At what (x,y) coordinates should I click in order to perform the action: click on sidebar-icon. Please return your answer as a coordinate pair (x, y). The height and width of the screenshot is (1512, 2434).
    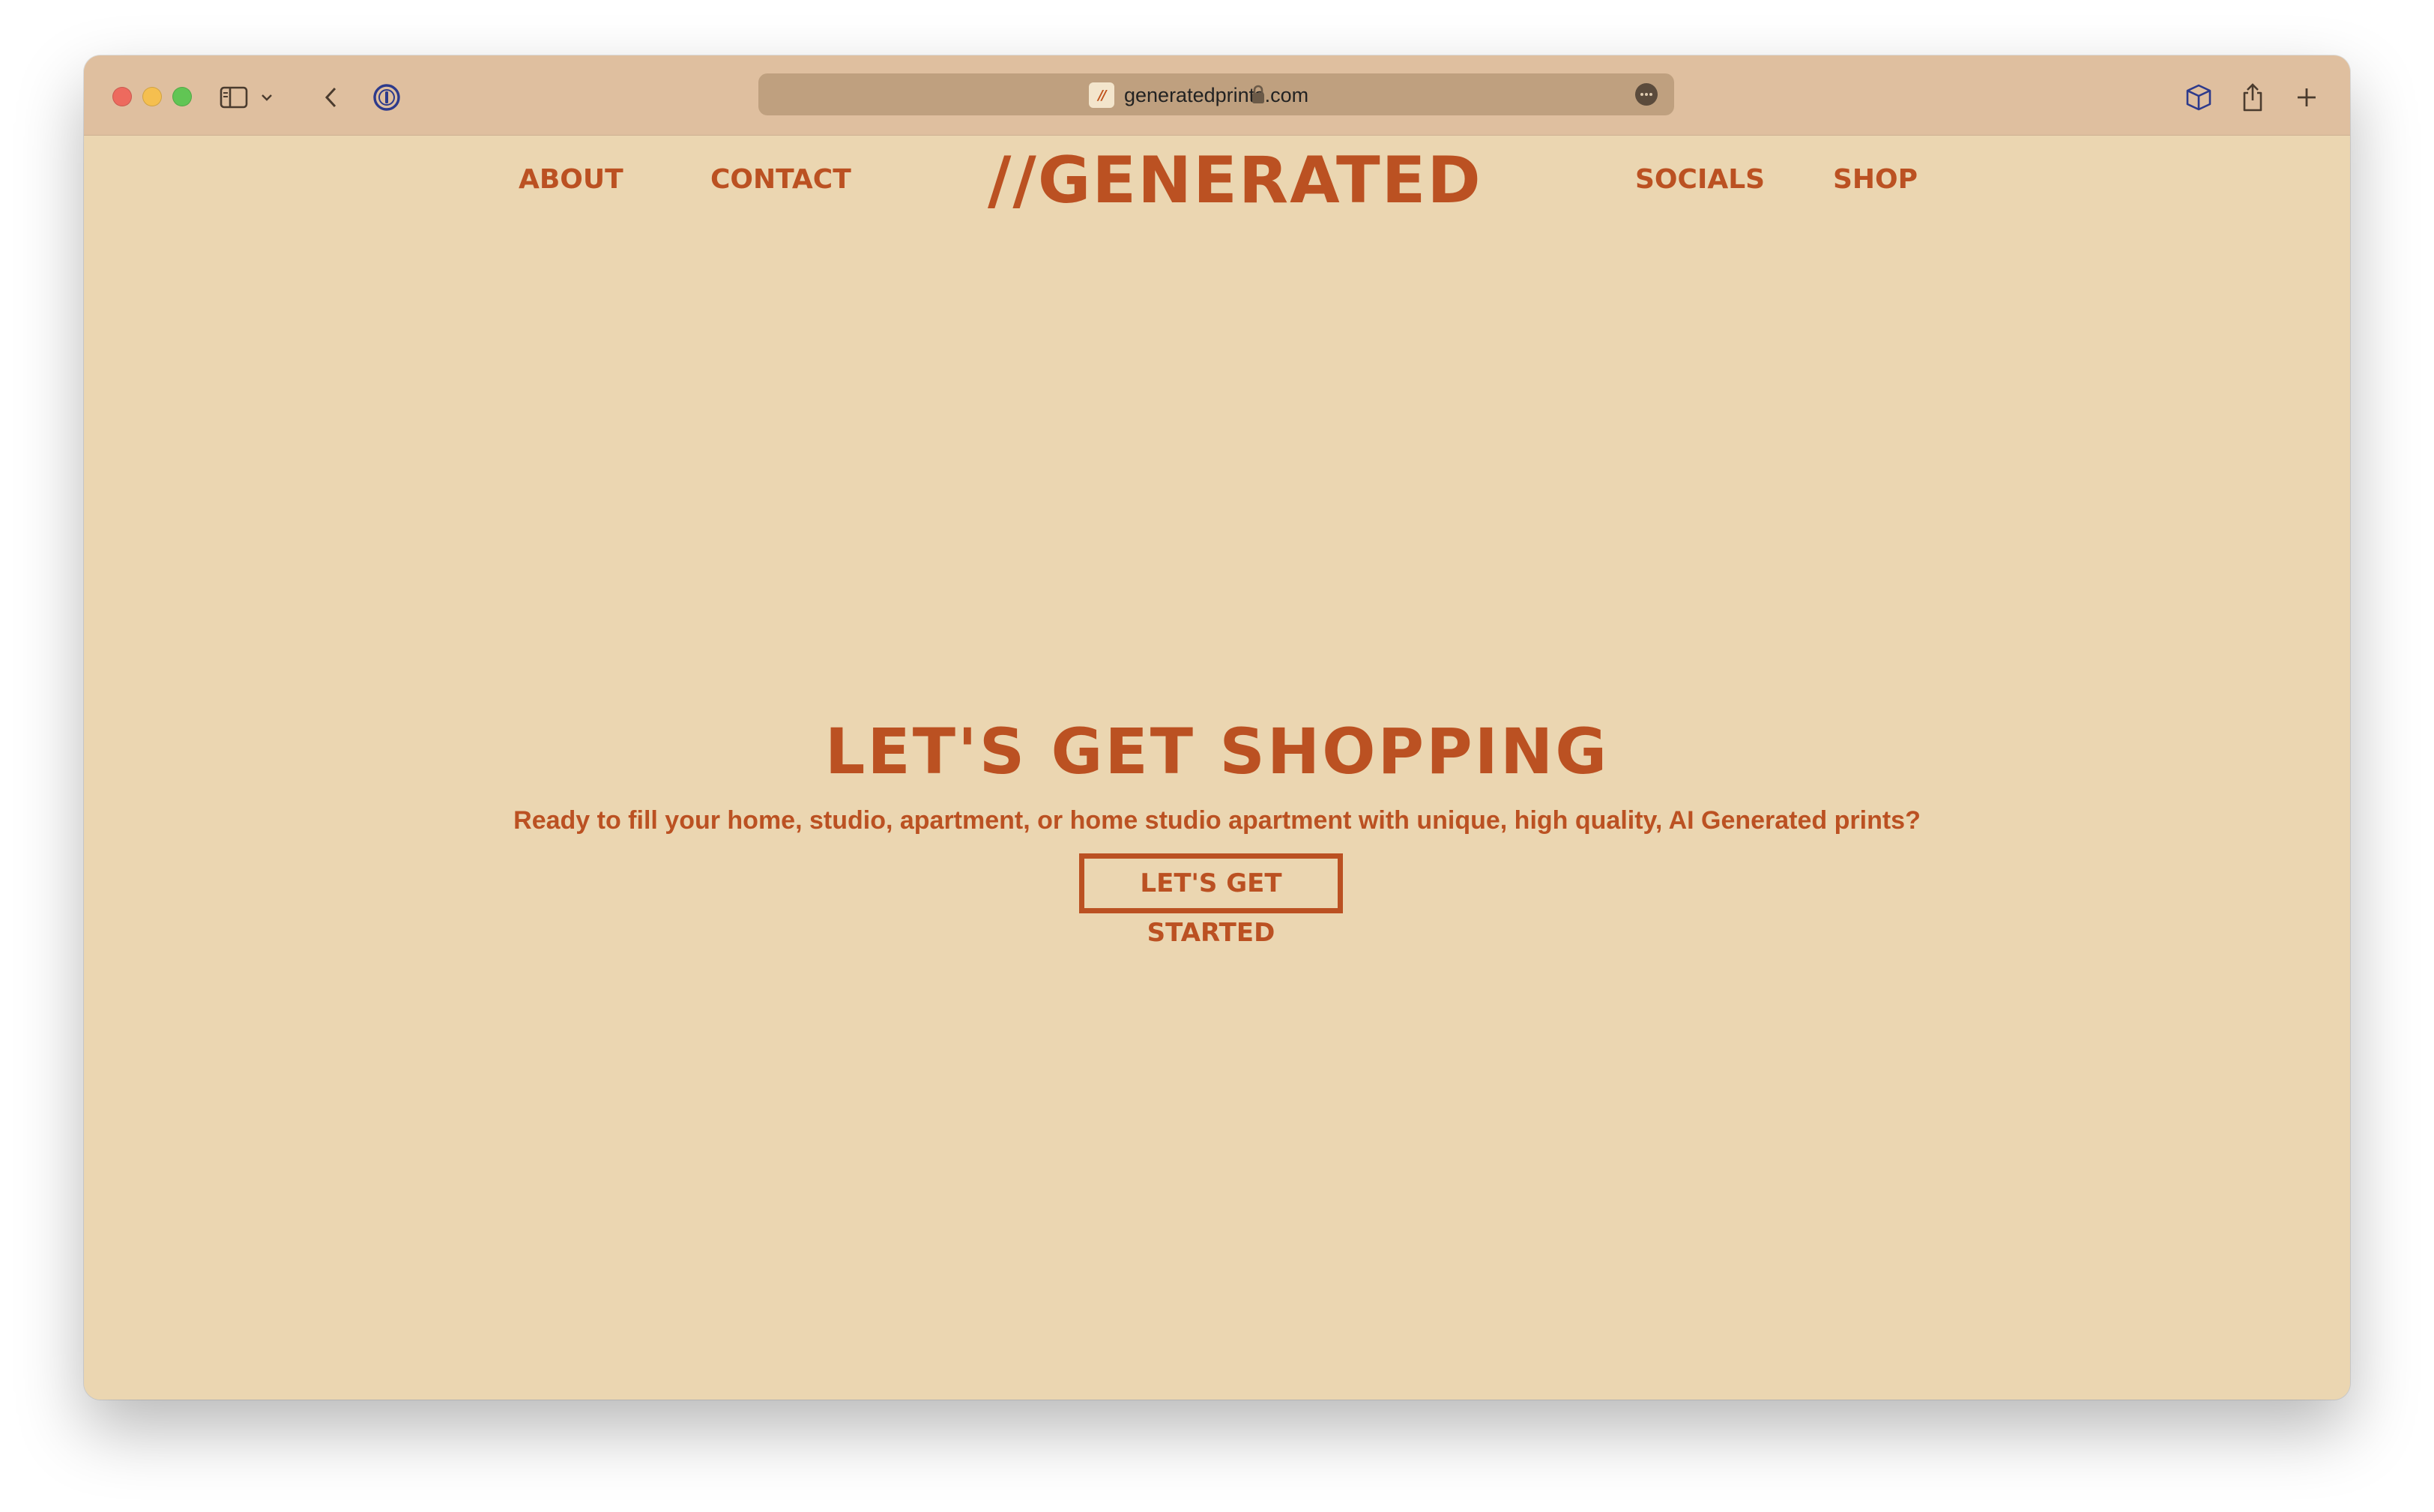
    Looking at the image, I should click on (234, 97).